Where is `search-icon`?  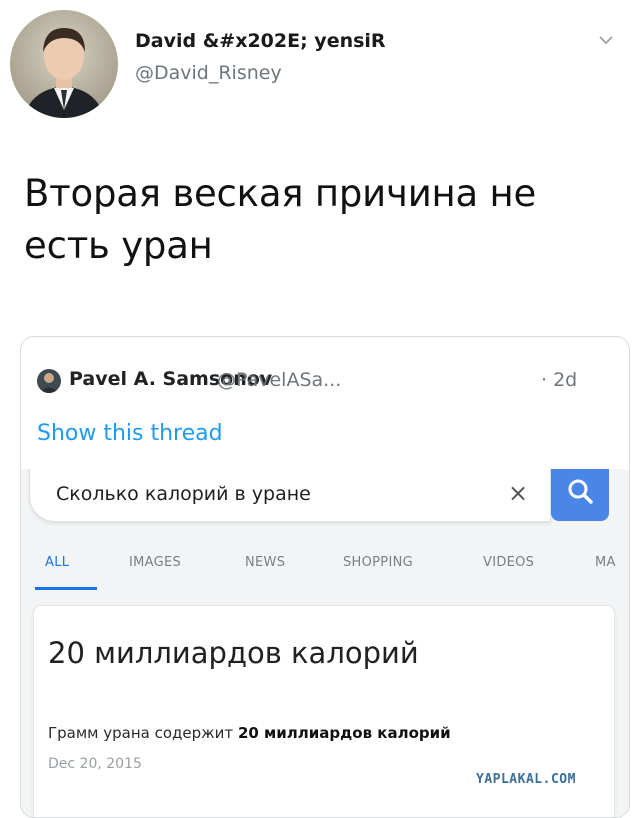 search-icon is located at coordinates (580, 491).